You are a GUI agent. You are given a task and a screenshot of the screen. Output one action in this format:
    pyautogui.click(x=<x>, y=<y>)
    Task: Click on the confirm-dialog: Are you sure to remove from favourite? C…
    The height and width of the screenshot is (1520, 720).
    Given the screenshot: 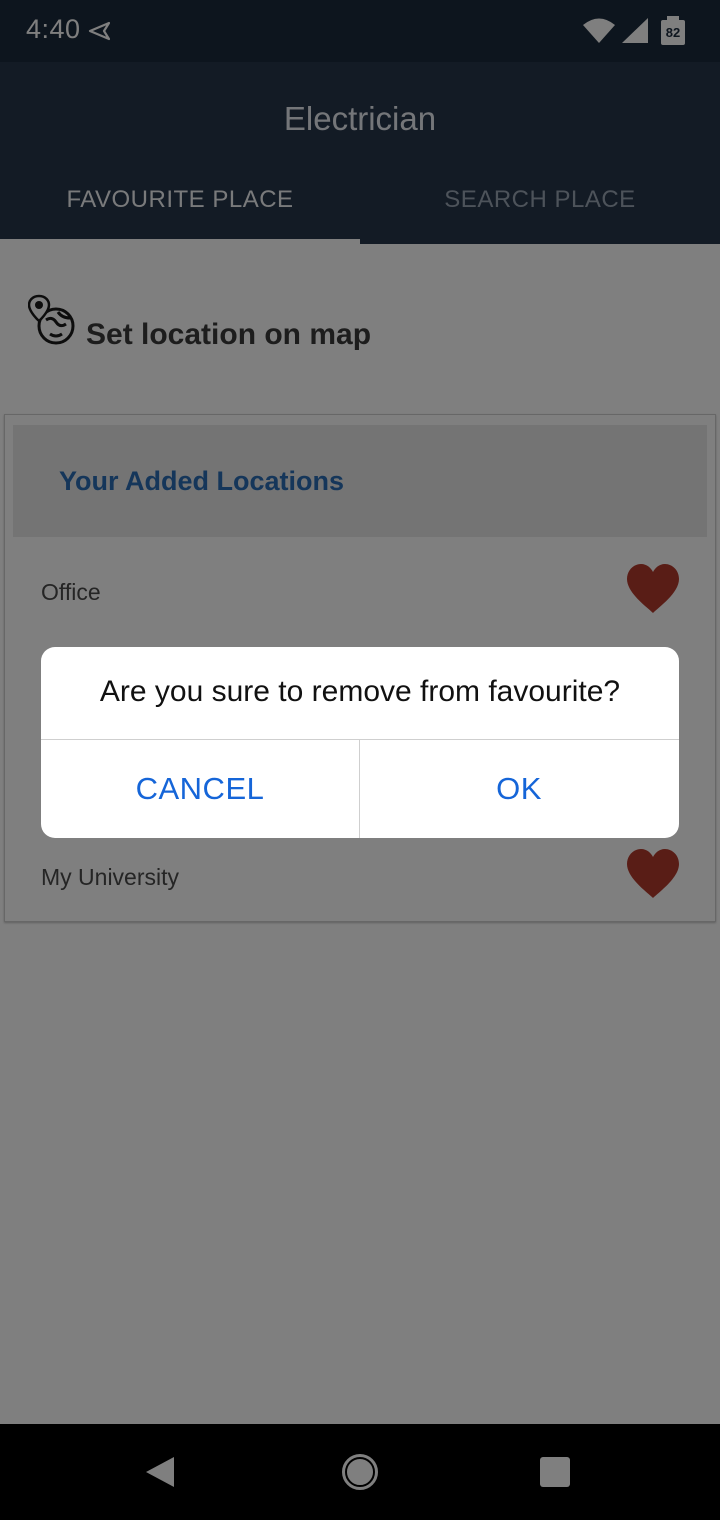 What is the action you would take?
    pyautogui.click(x=360, y=742)
    